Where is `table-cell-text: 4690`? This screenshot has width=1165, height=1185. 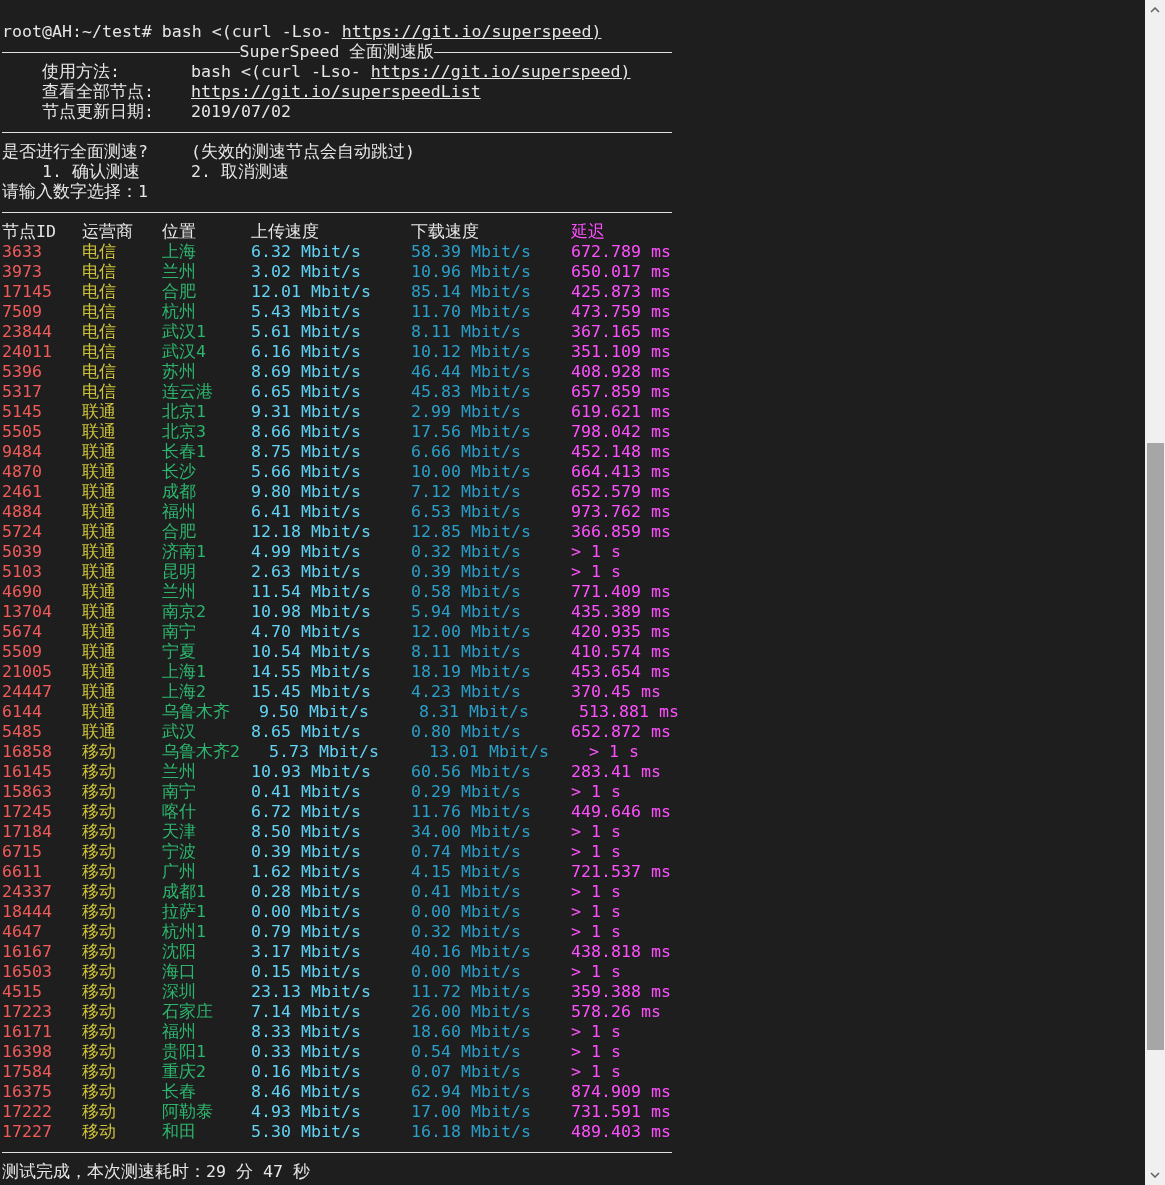
table-cell-text: 4690 is located at coordinates (22, 592).